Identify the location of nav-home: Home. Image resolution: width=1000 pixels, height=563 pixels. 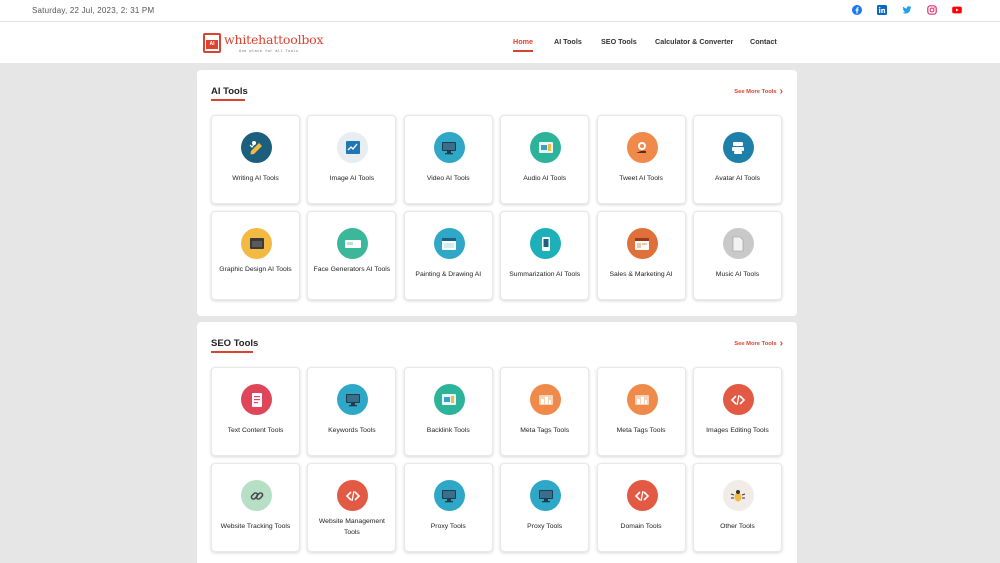
(523, 41).